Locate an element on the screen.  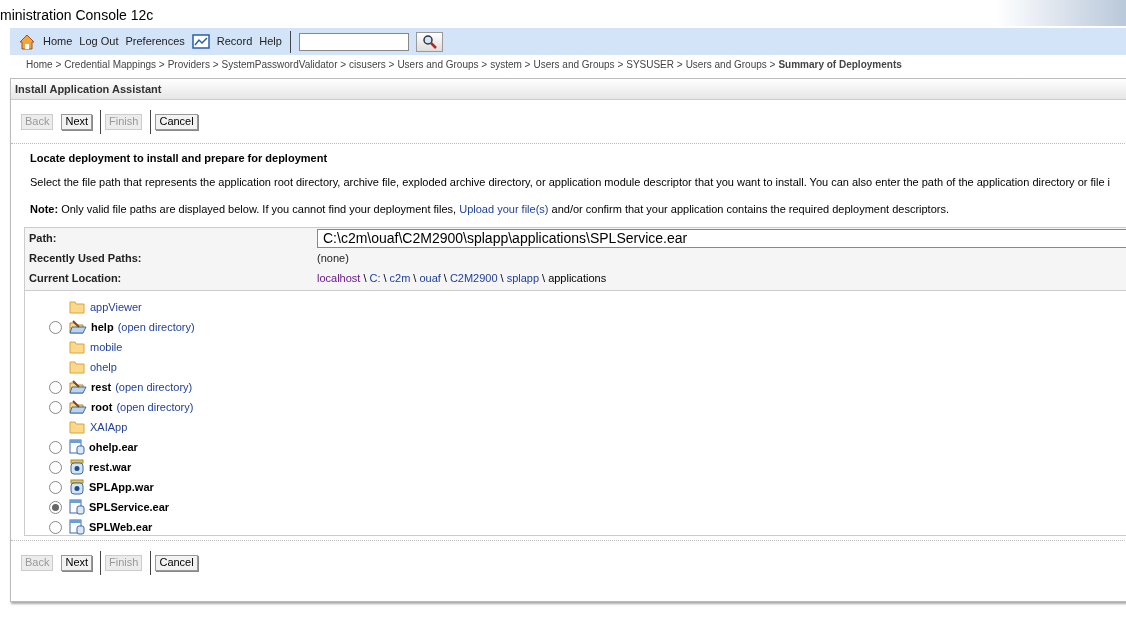
note-text: Note: Only valid file paths are displayed below. If you cannot find your deployment files, Upload your file(s) and/or confirm that your application contains the required deployment descriptors. is located at coordinates (490, 209).